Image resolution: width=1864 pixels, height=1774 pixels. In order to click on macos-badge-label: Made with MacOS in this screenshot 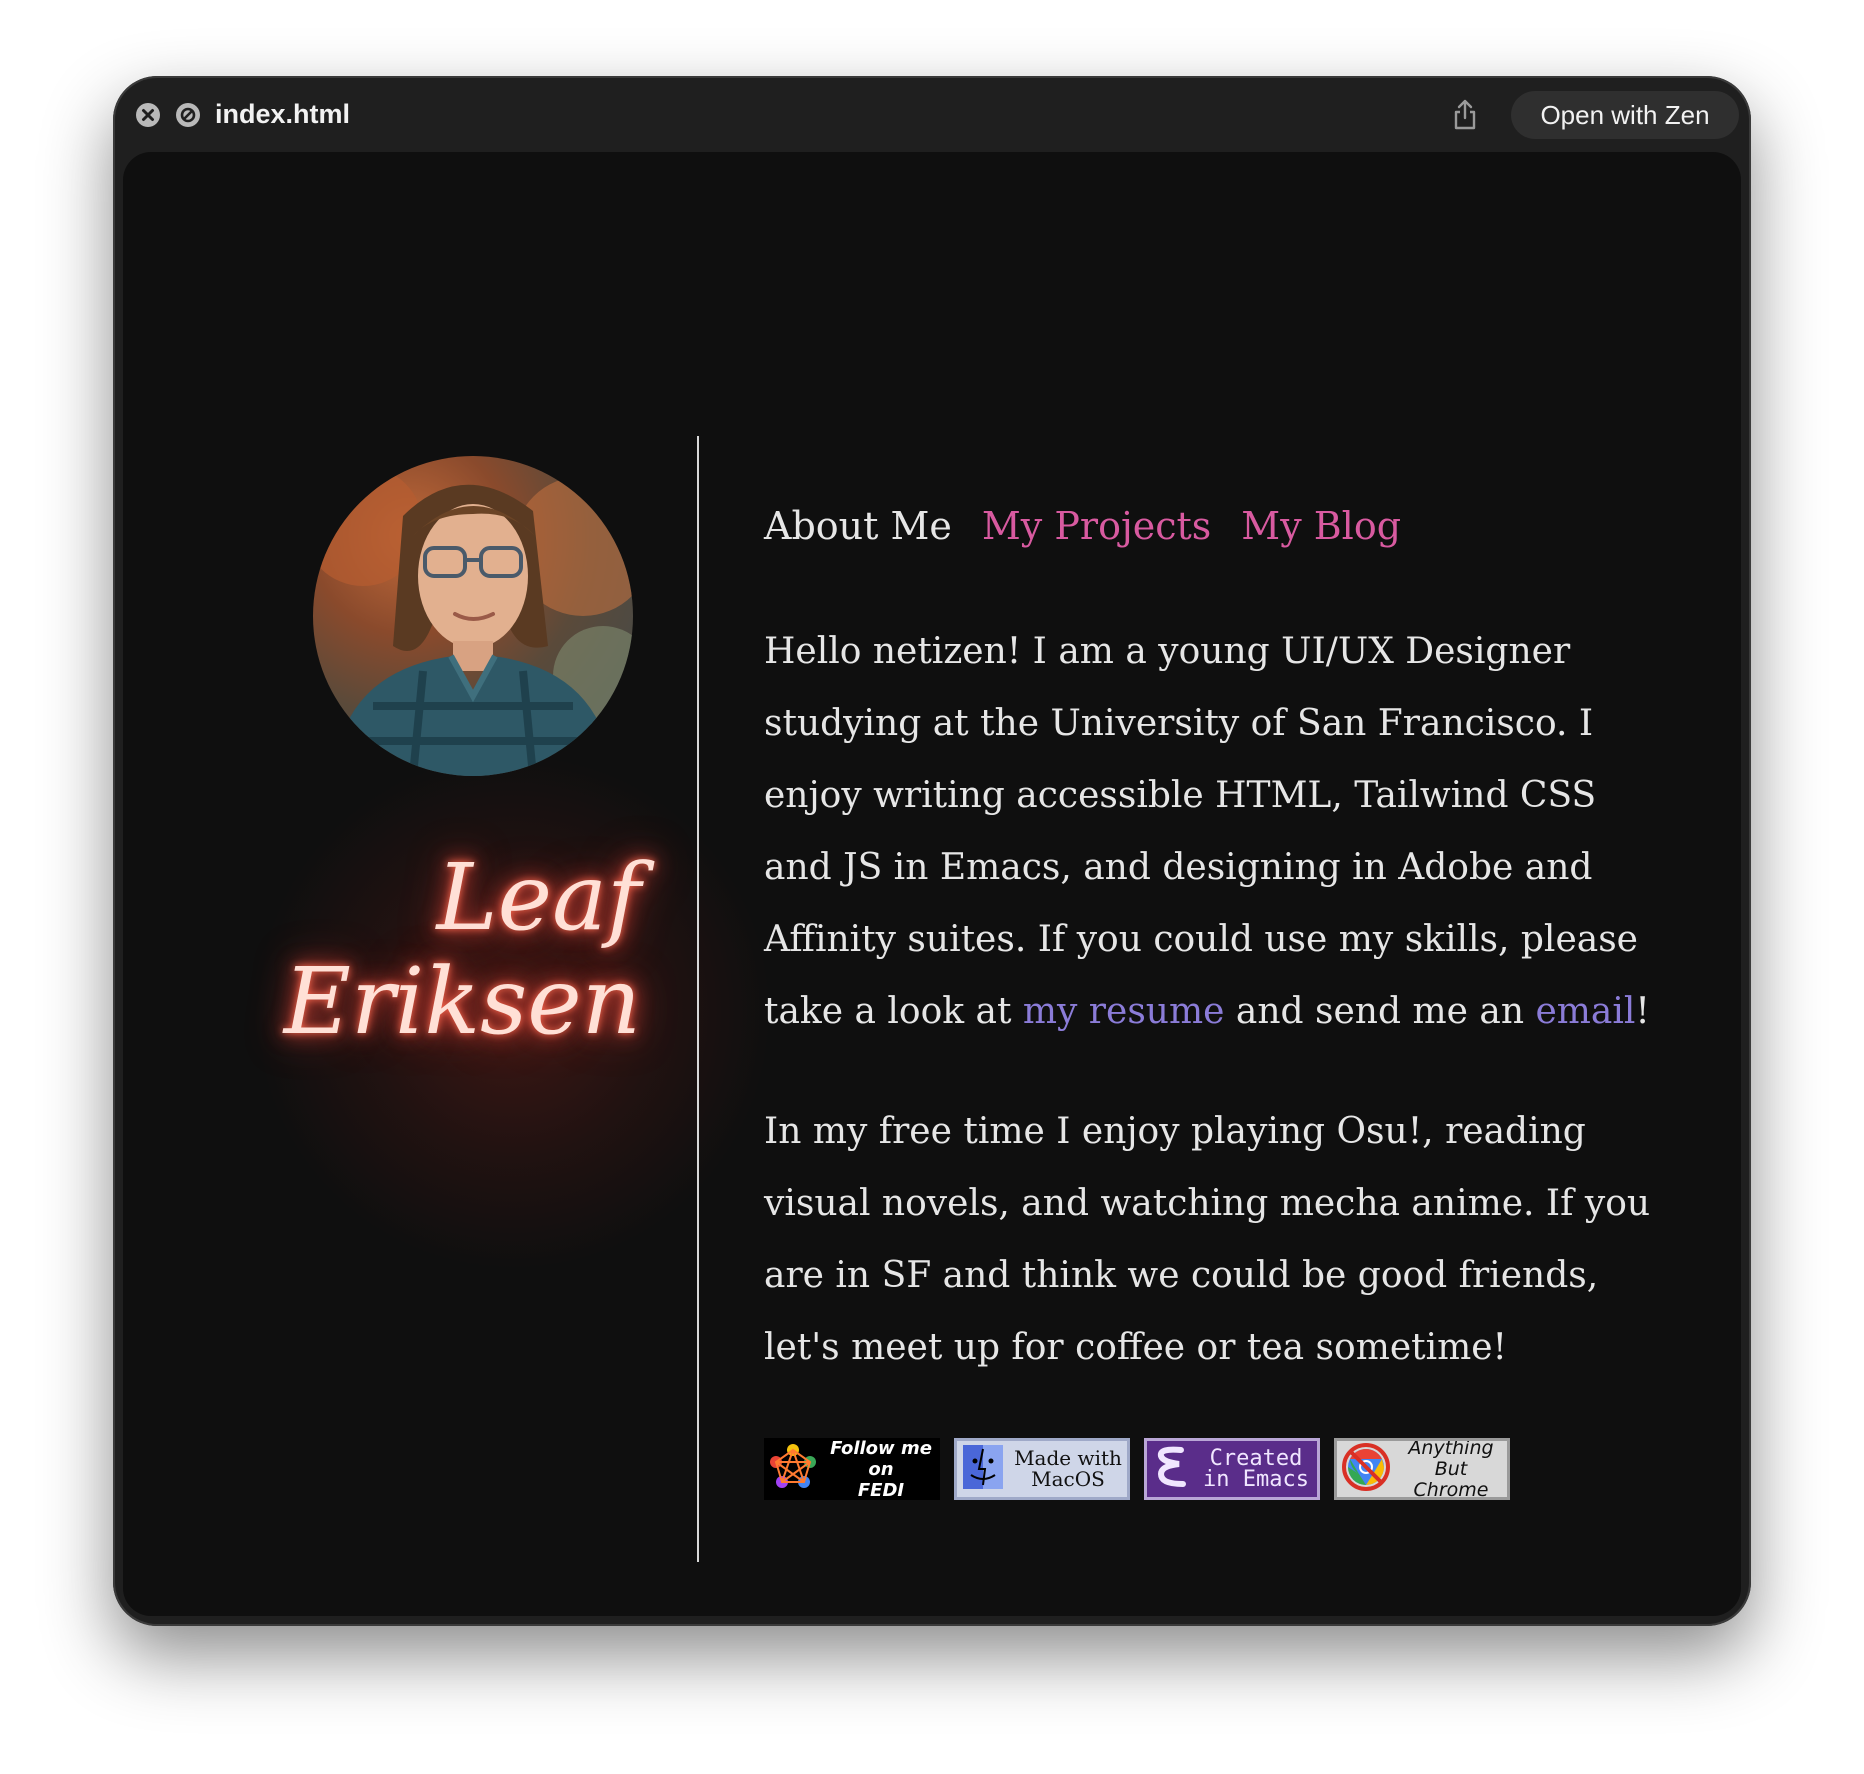, I will do `click(1068, 1468)`.